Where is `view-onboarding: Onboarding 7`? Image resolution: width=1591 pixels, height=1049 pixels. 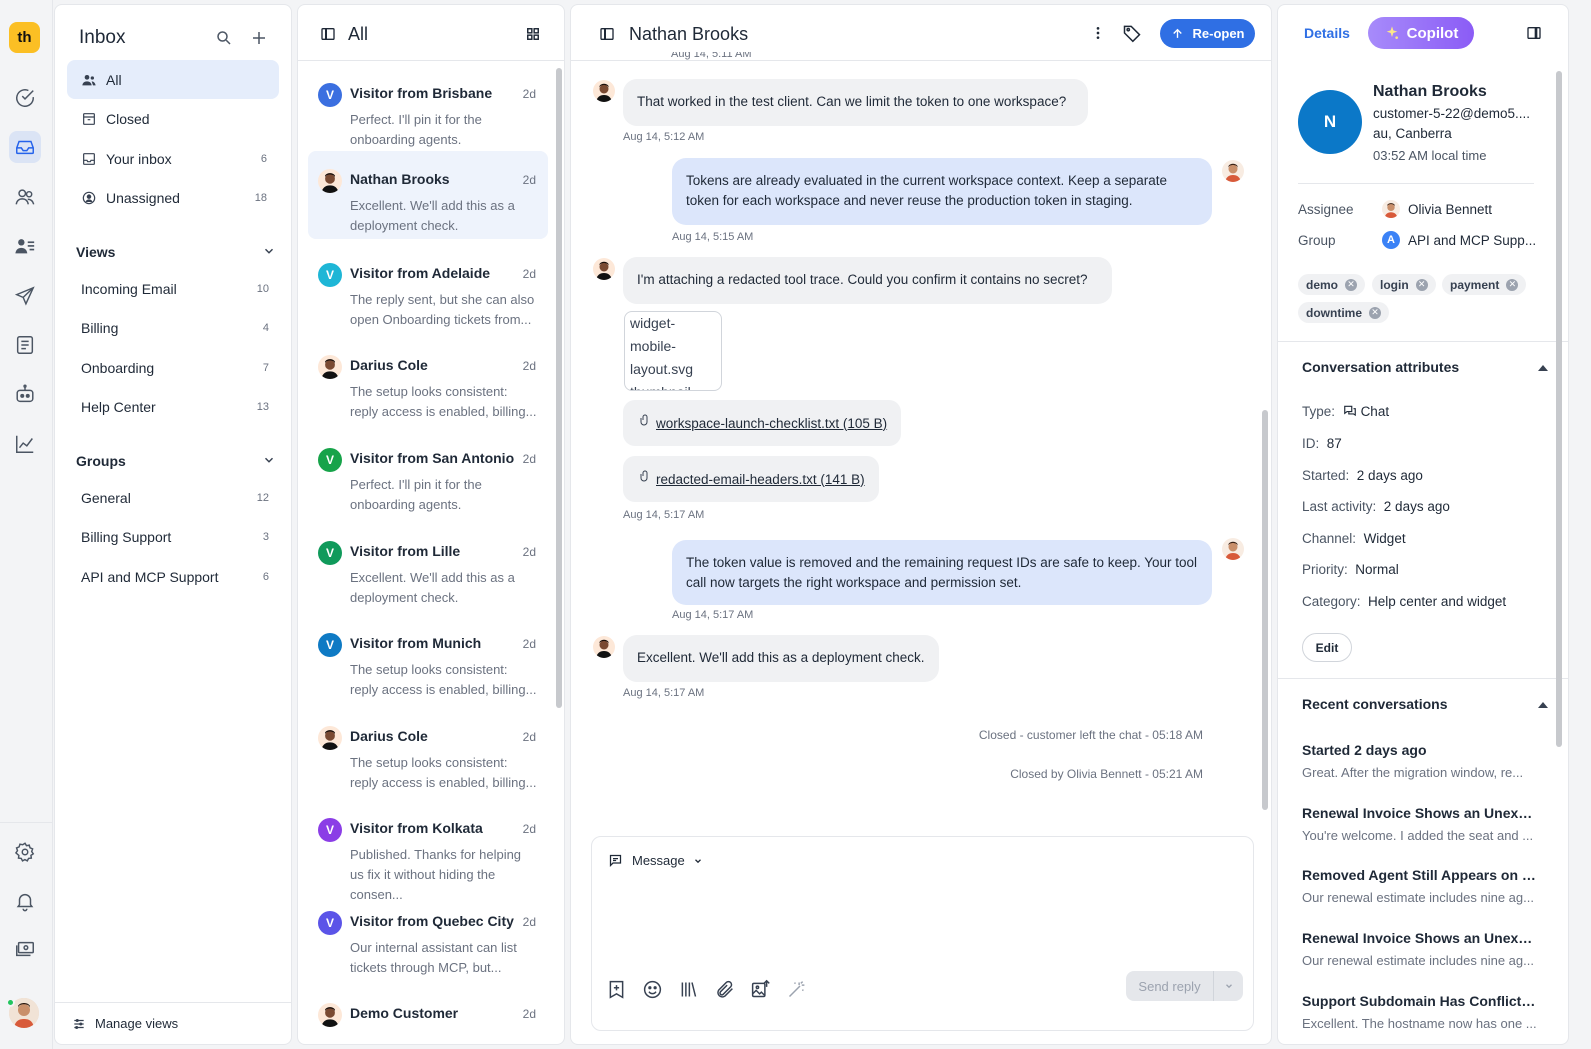
view-onboarding: Onboarding 7 is located at coordinates (180, 367).